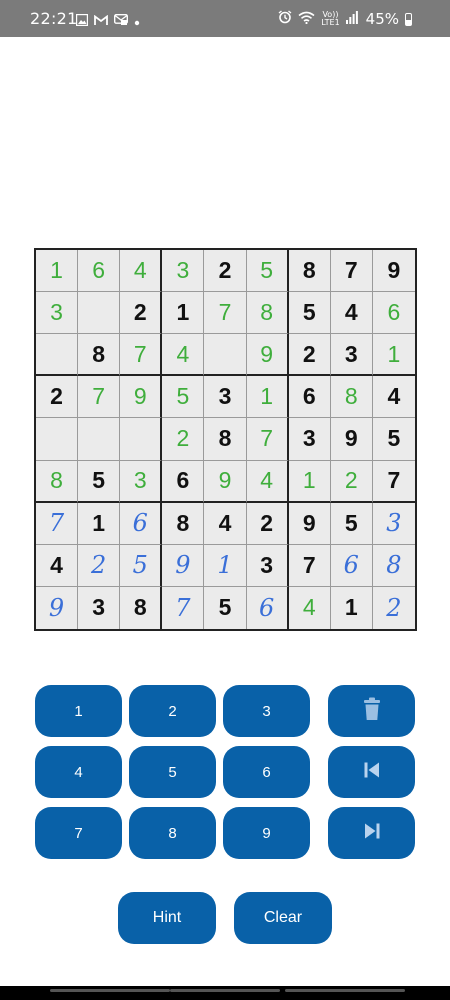 The image size is (450, 1000). Describe the element at coordinates (351, 355) in the screenshot. I see `sudoku-cell-r3c8: 3` at that location.